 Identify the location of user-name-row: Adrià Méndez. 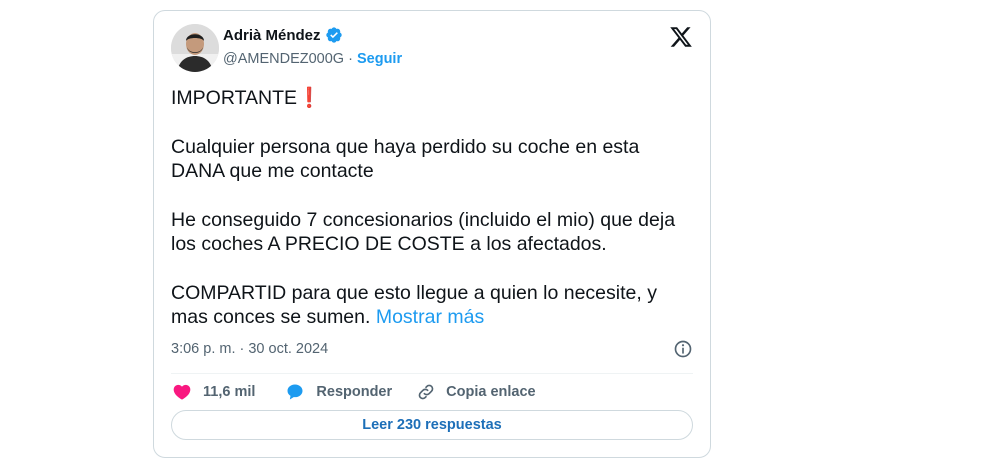
(283, 35).